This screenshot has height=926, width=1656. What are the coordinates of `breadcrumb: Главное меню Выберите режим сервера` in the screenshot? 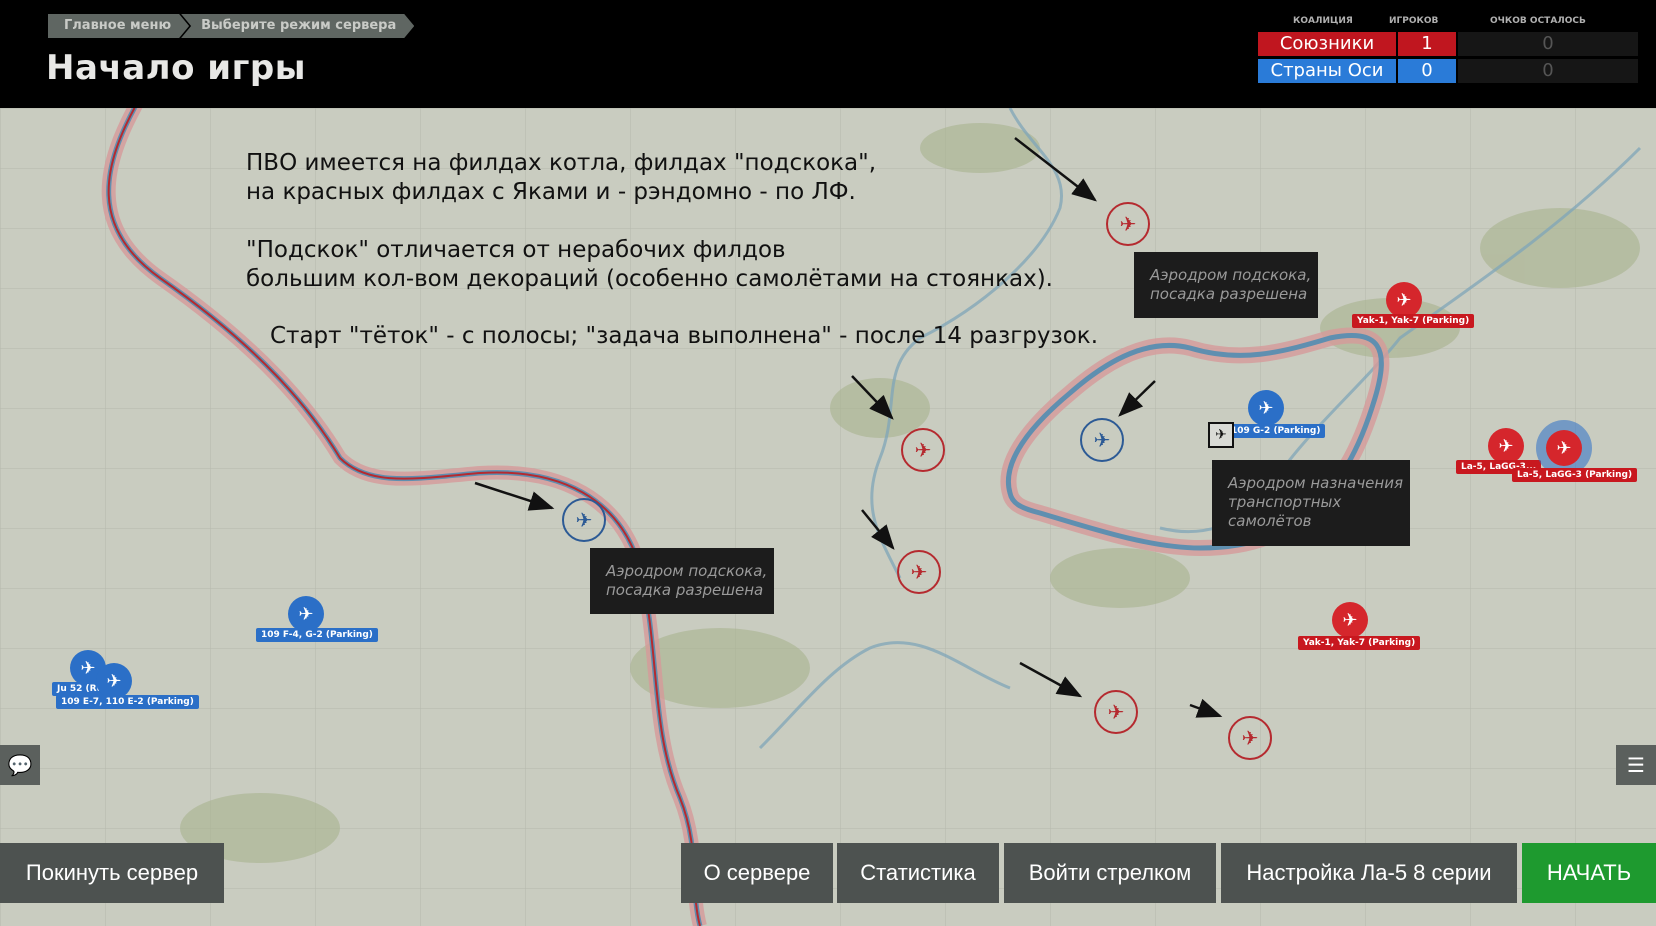 It's located at (231, 26).